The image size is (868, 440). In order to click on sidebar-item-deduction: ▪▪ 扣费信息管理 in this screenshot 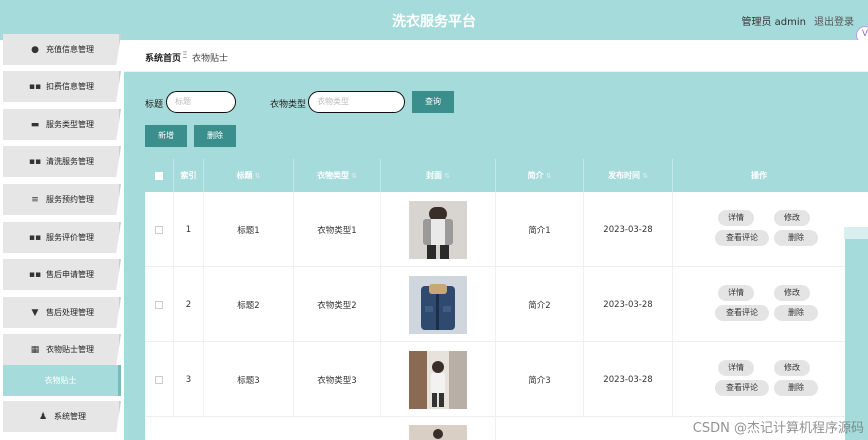, I will do `click(62, 86)`.